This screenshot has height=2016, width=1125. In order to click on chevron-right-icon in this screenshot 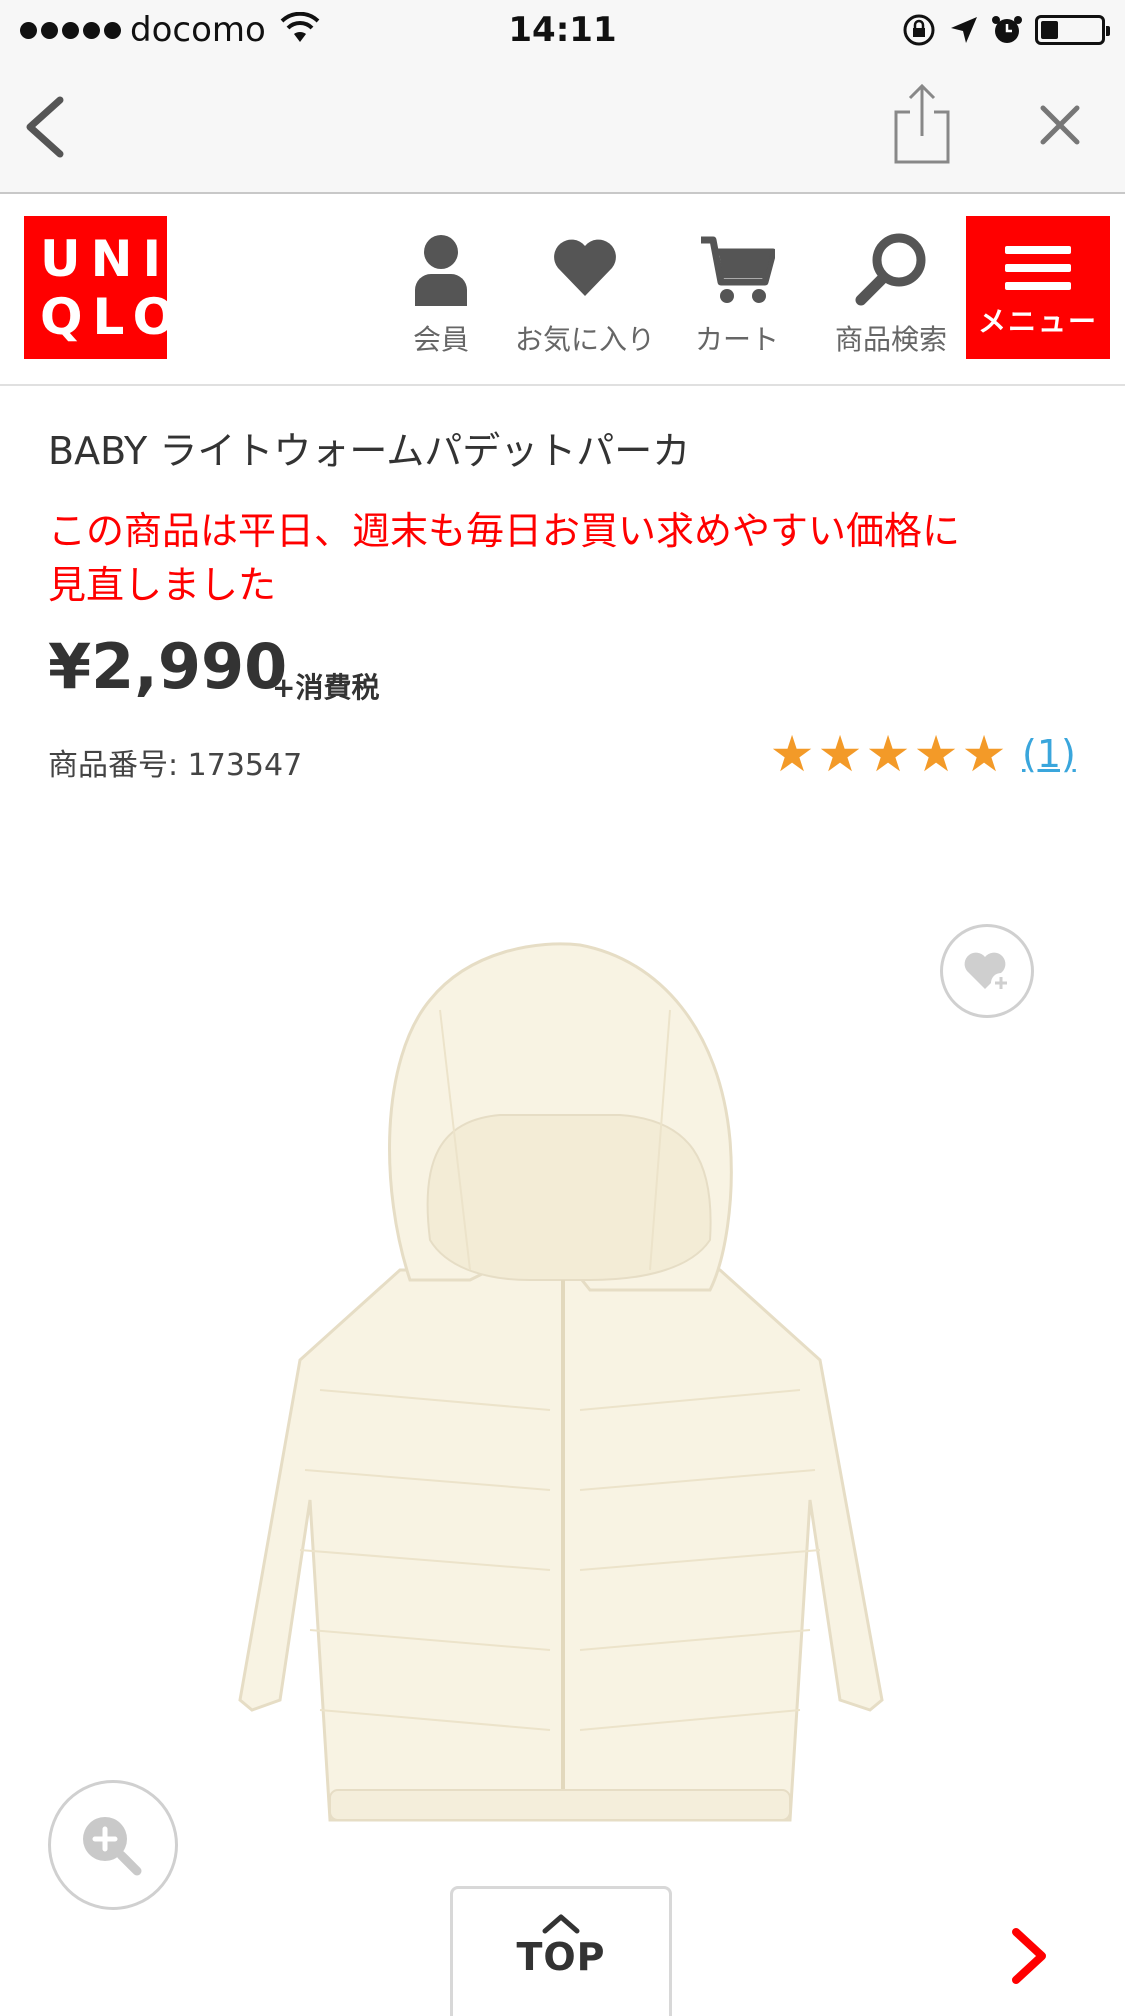, I will do `click(1029, 1956)`.